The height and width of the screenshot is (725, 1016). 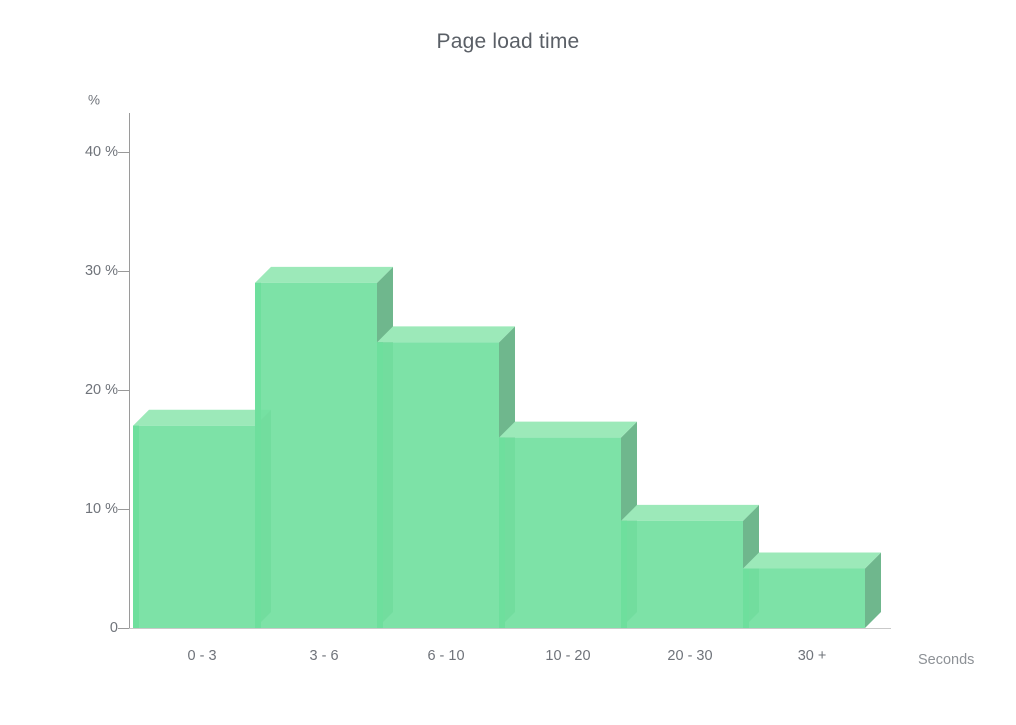 I want to click on x-axis-unit-label: Seconds, so click(x=946, y=660).